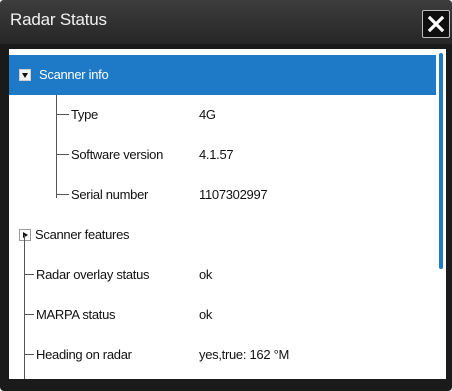 The image size is (452, 391). I want to click on tree-node-label: Scanner features, so click(82, 234).